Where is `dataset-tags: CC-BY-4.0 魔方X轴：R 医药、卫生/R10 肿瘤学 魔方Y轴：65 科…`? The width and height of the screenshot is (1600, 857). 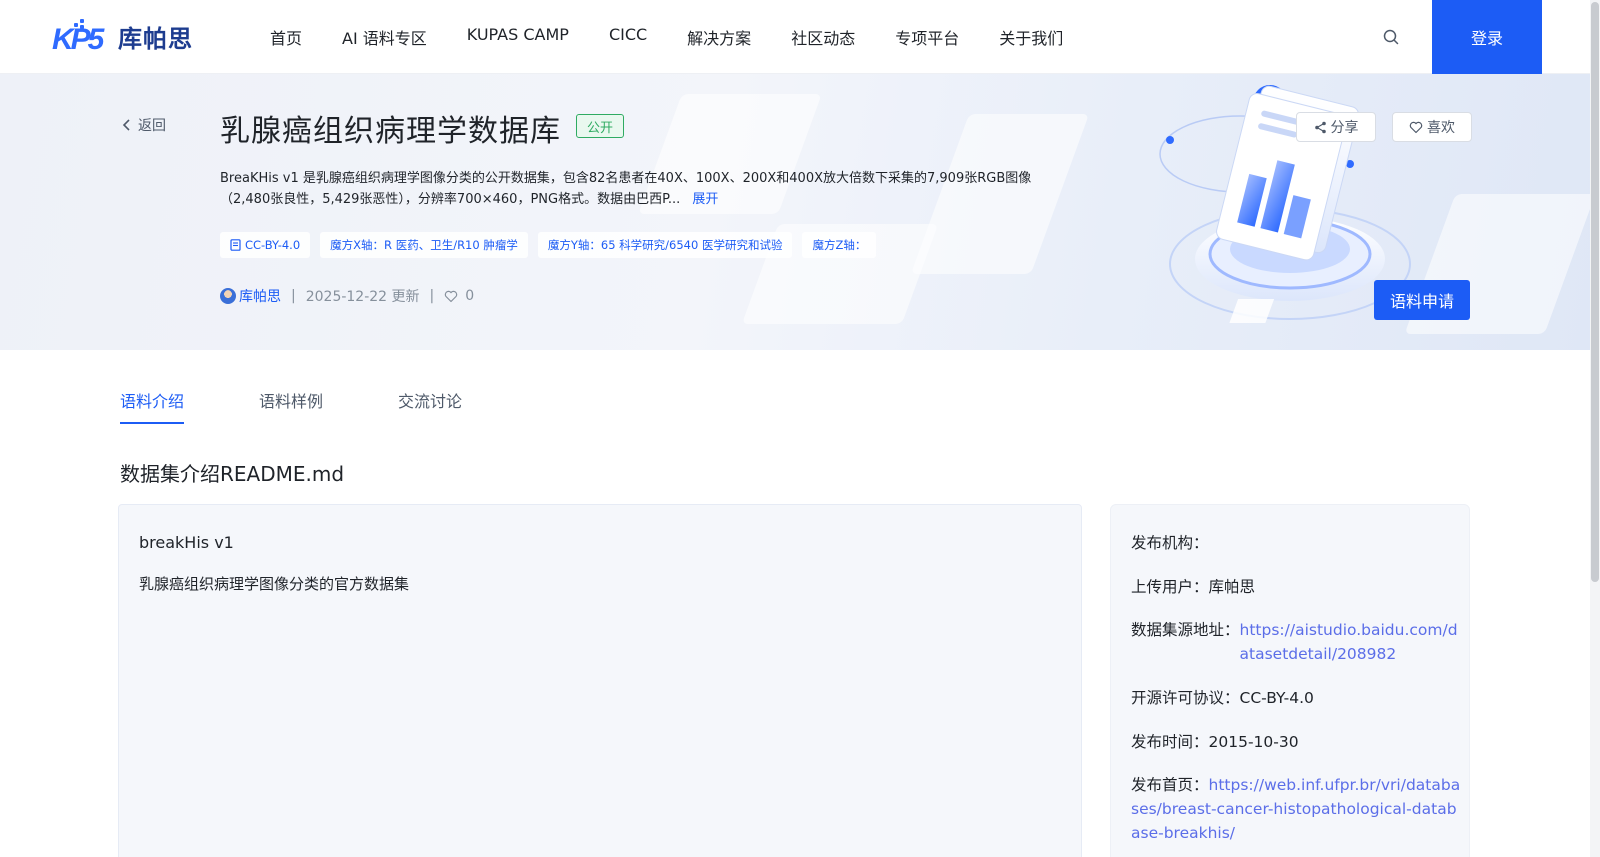
dataset-tags: CC-BY-4.0 魔方X轴：R 医药、卫生/R10 肿瘤学 魔方Y轴：65 科… is located at coordinates (548, 245).